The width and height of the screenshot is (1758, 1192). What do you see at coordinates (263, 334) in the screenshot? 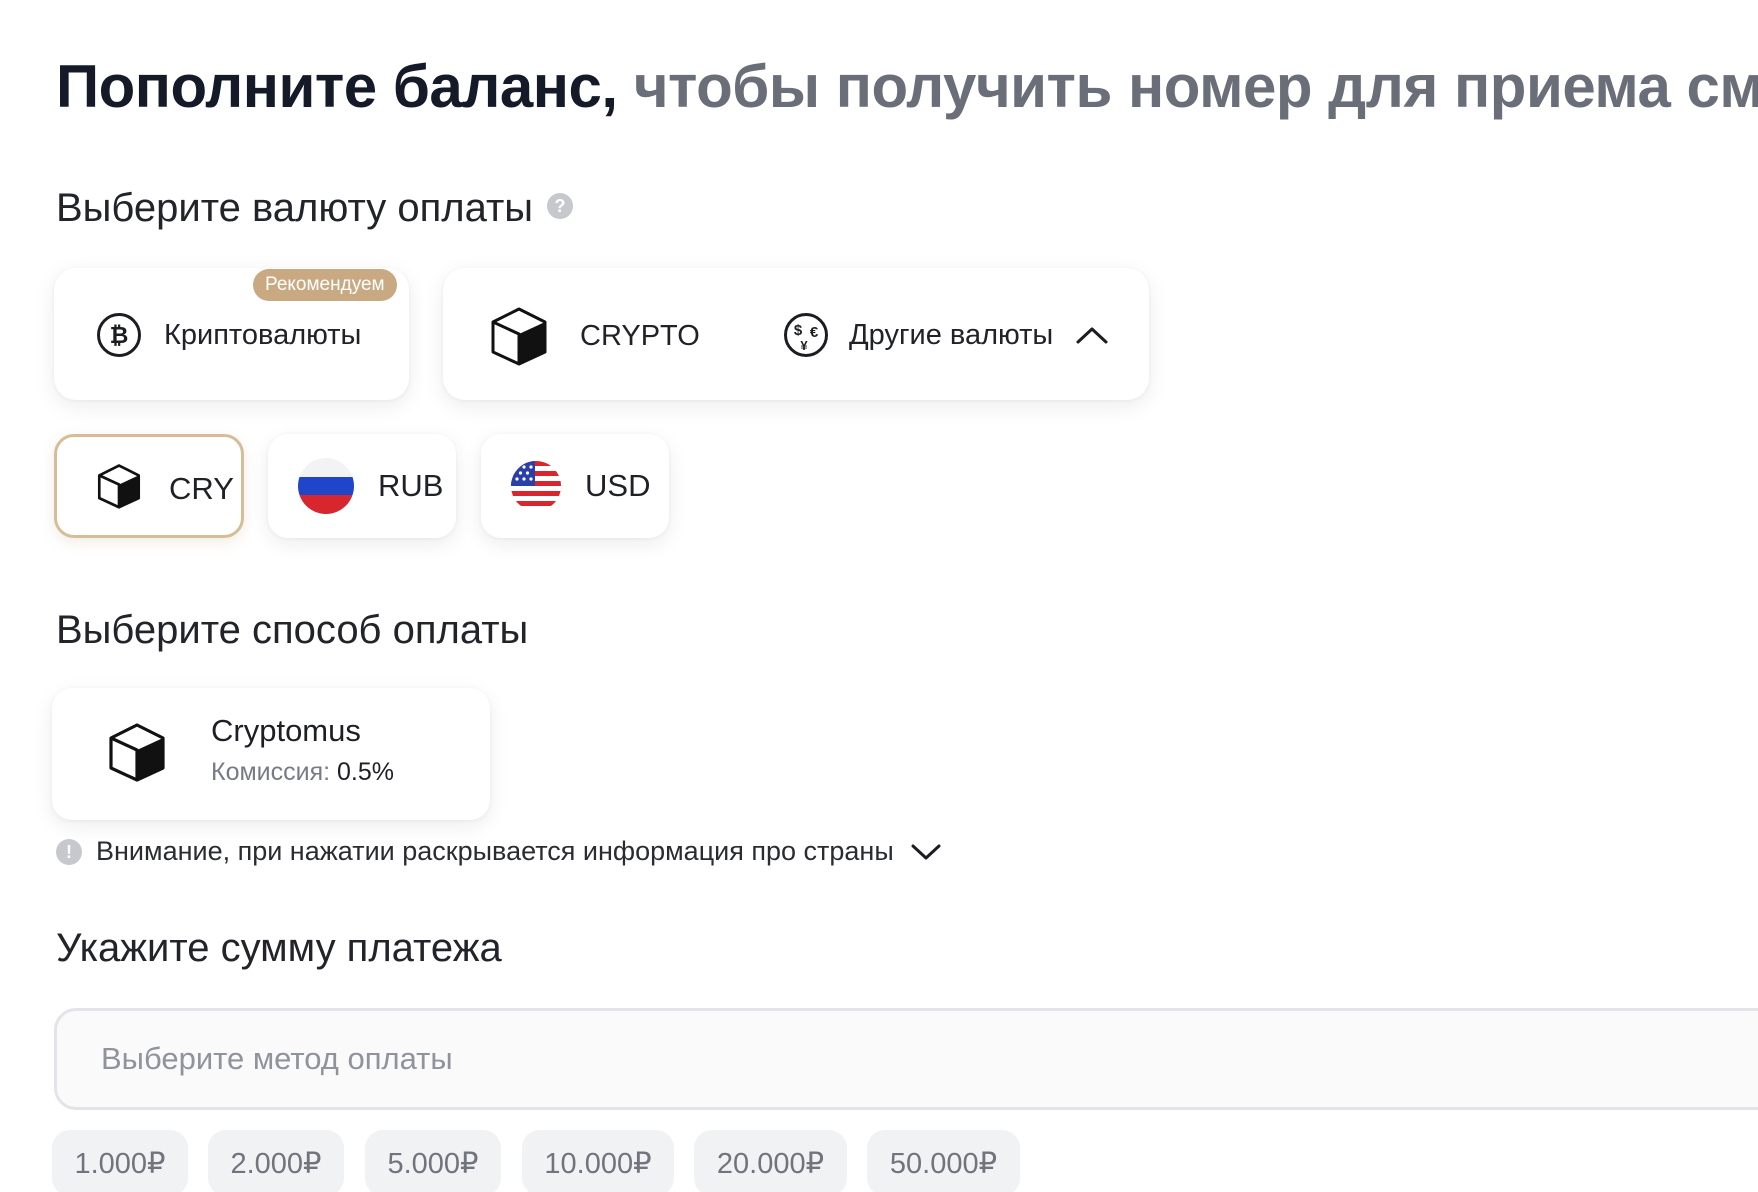
I see `crypto-type-label: Криптовалюты` at bounding box center [263, 334].